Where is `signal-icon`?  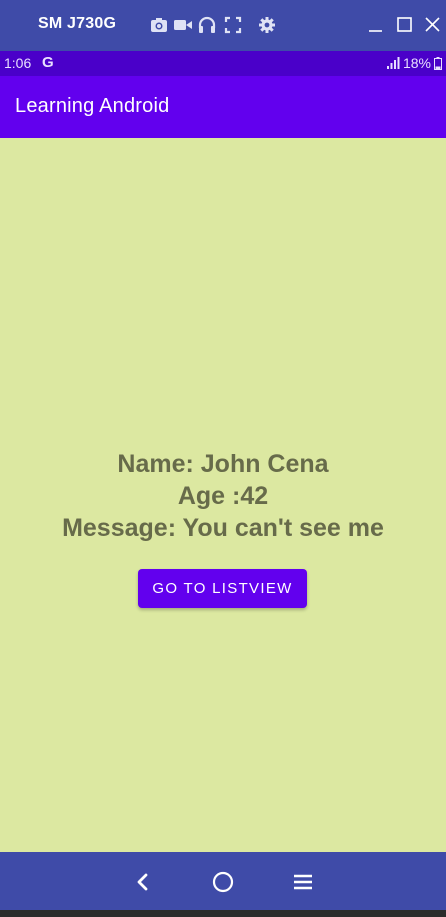
signal-icon is located at coordinates (393, 63).